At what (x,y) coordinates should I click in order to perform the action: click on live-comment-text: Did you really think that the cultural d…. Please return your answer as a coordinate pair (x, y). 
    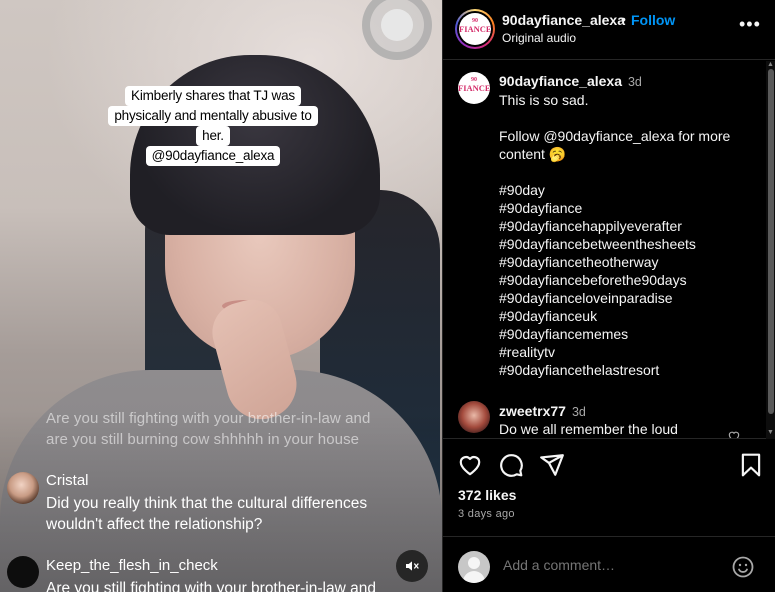
    Looking at the image, I should click on (207, 503).